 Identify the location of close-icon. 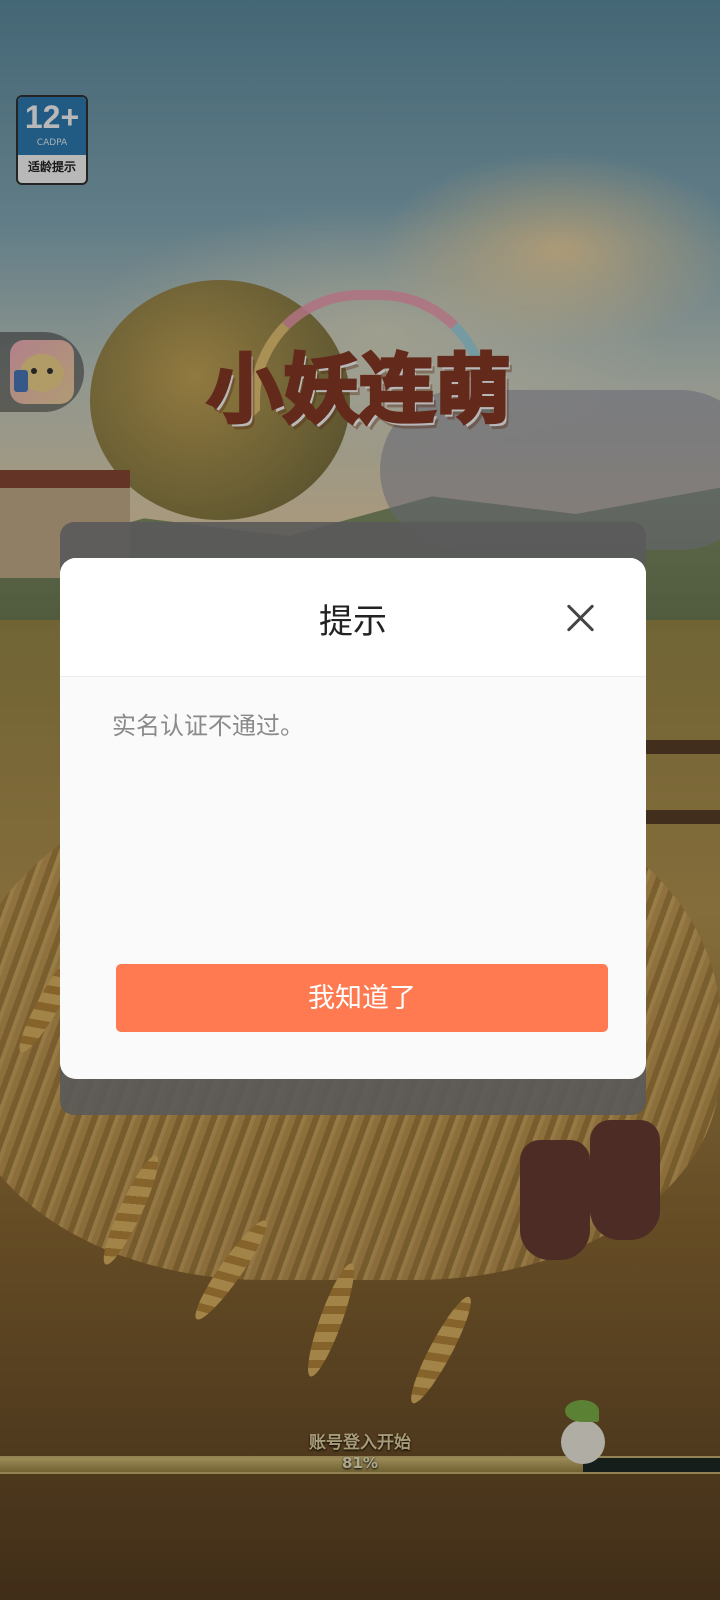
(580, 618).